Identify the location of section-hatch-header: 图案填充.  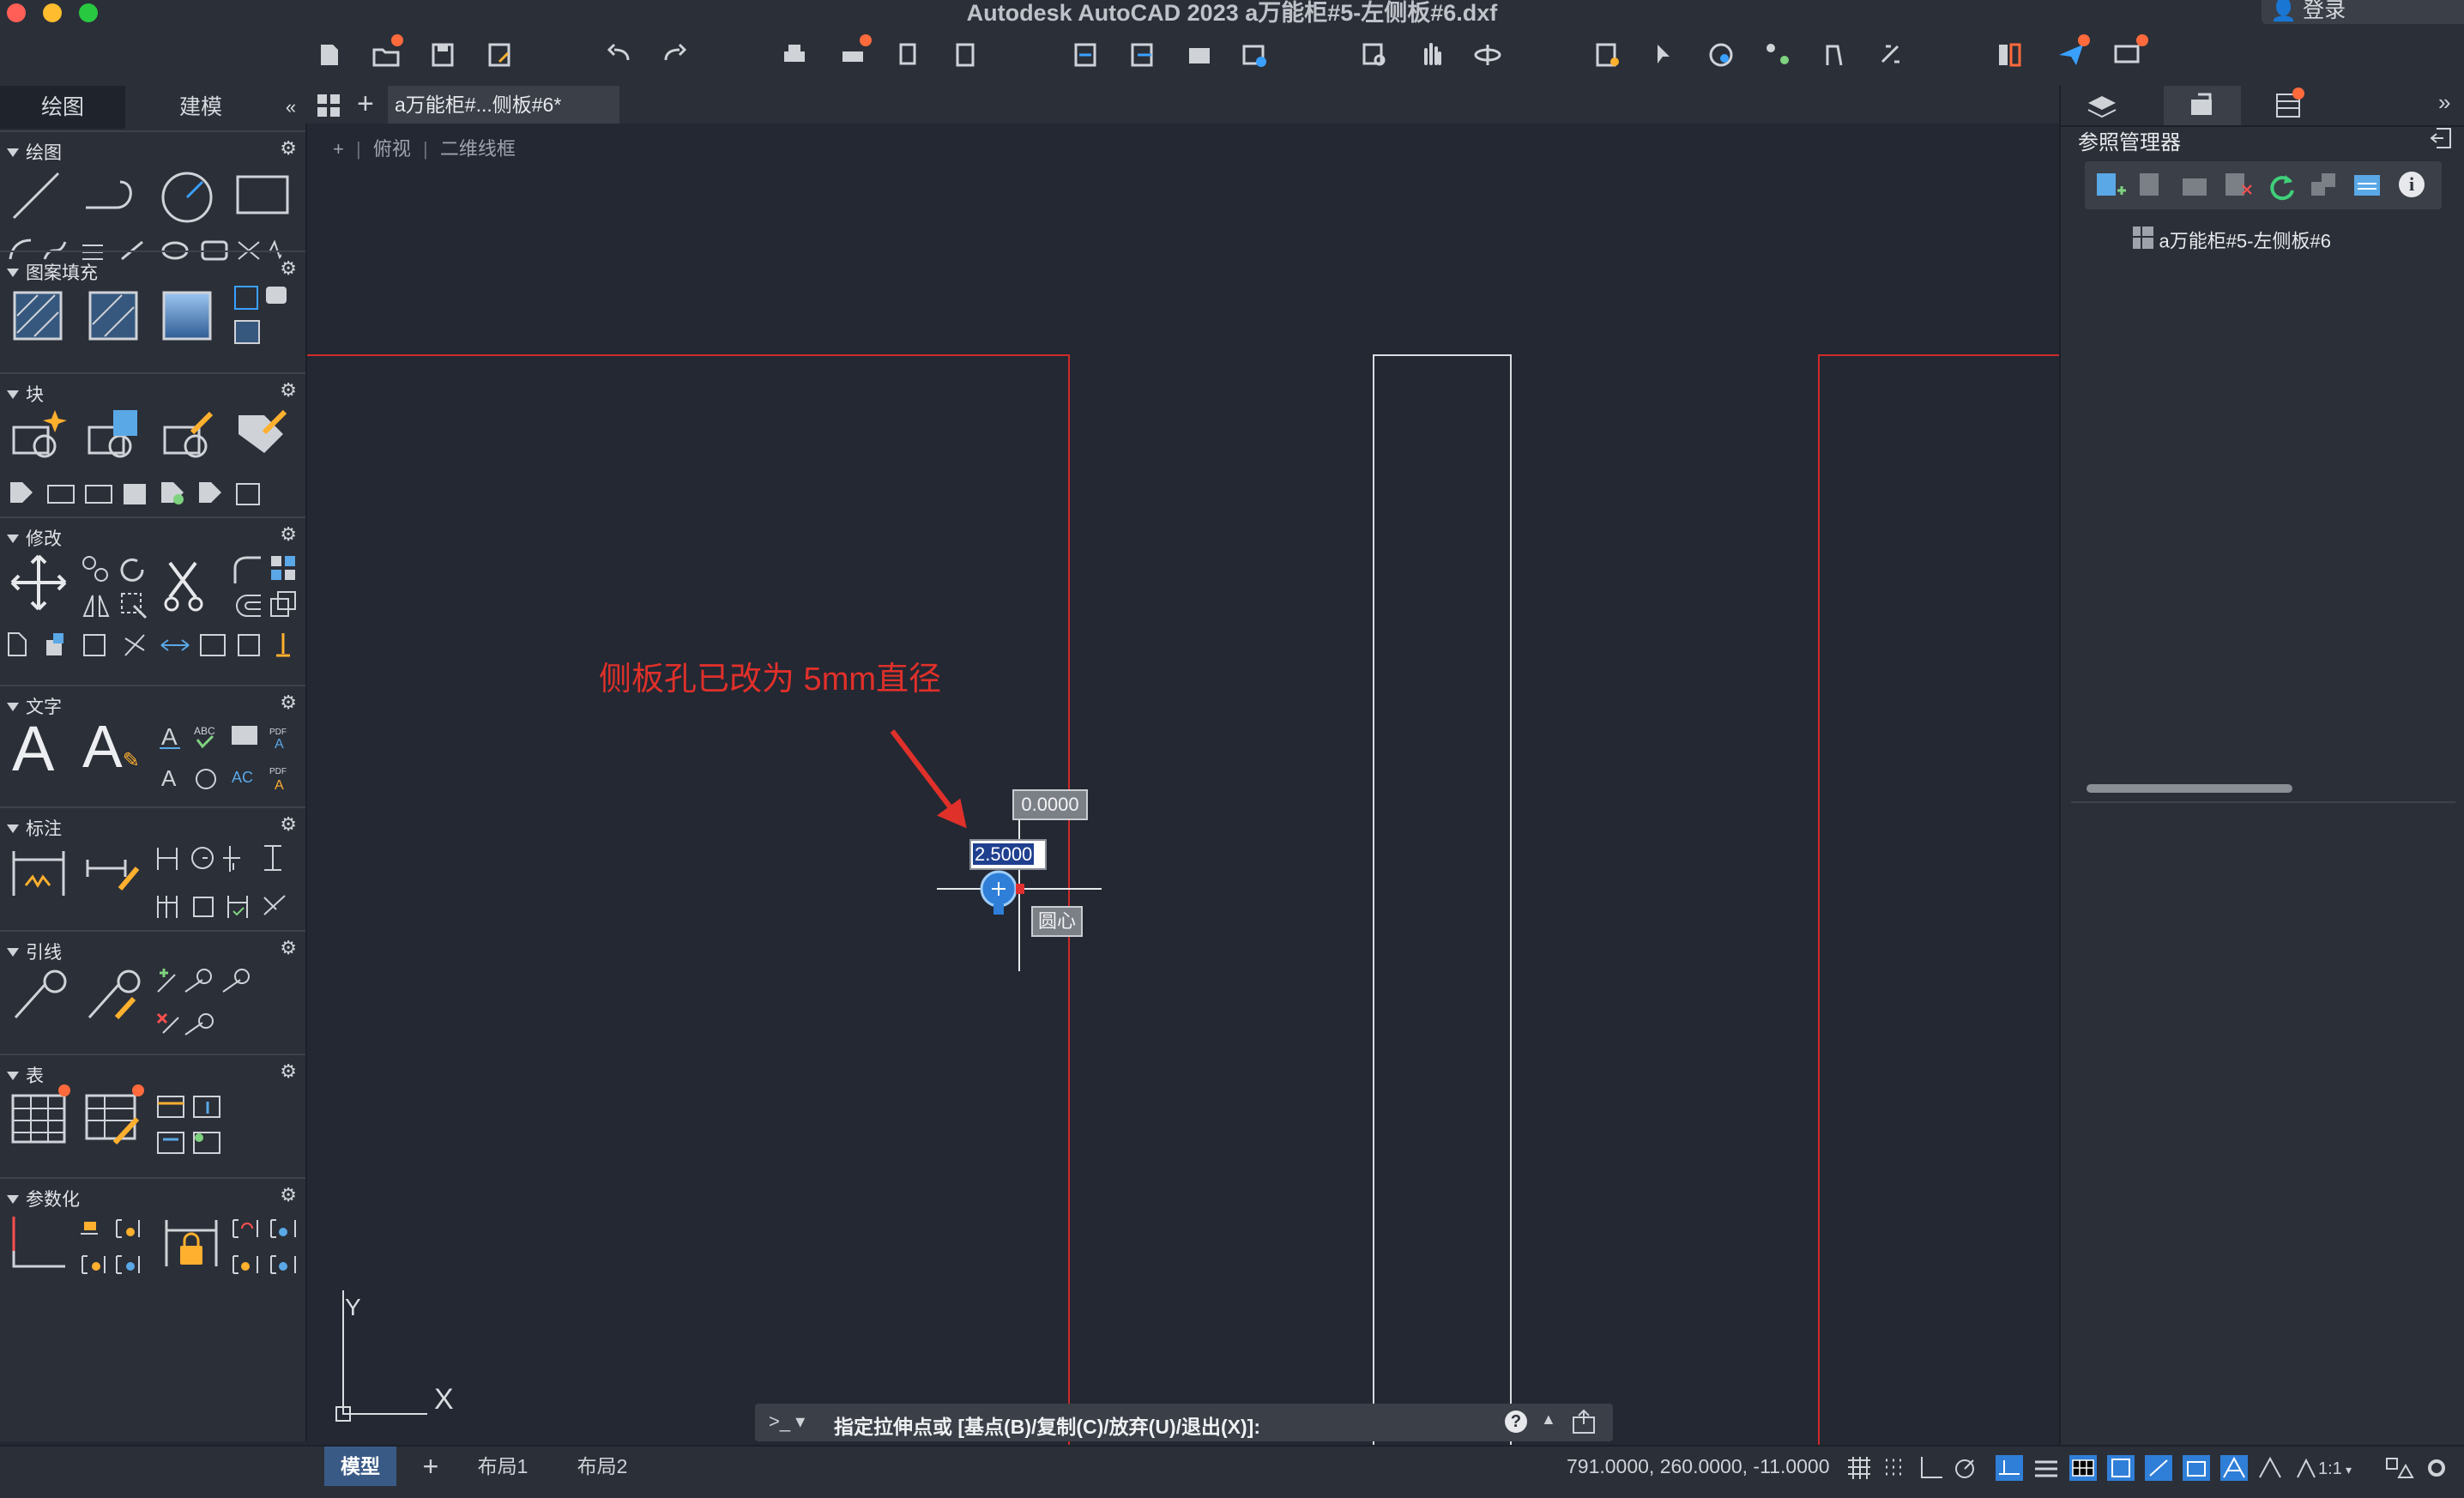
(52, 272).